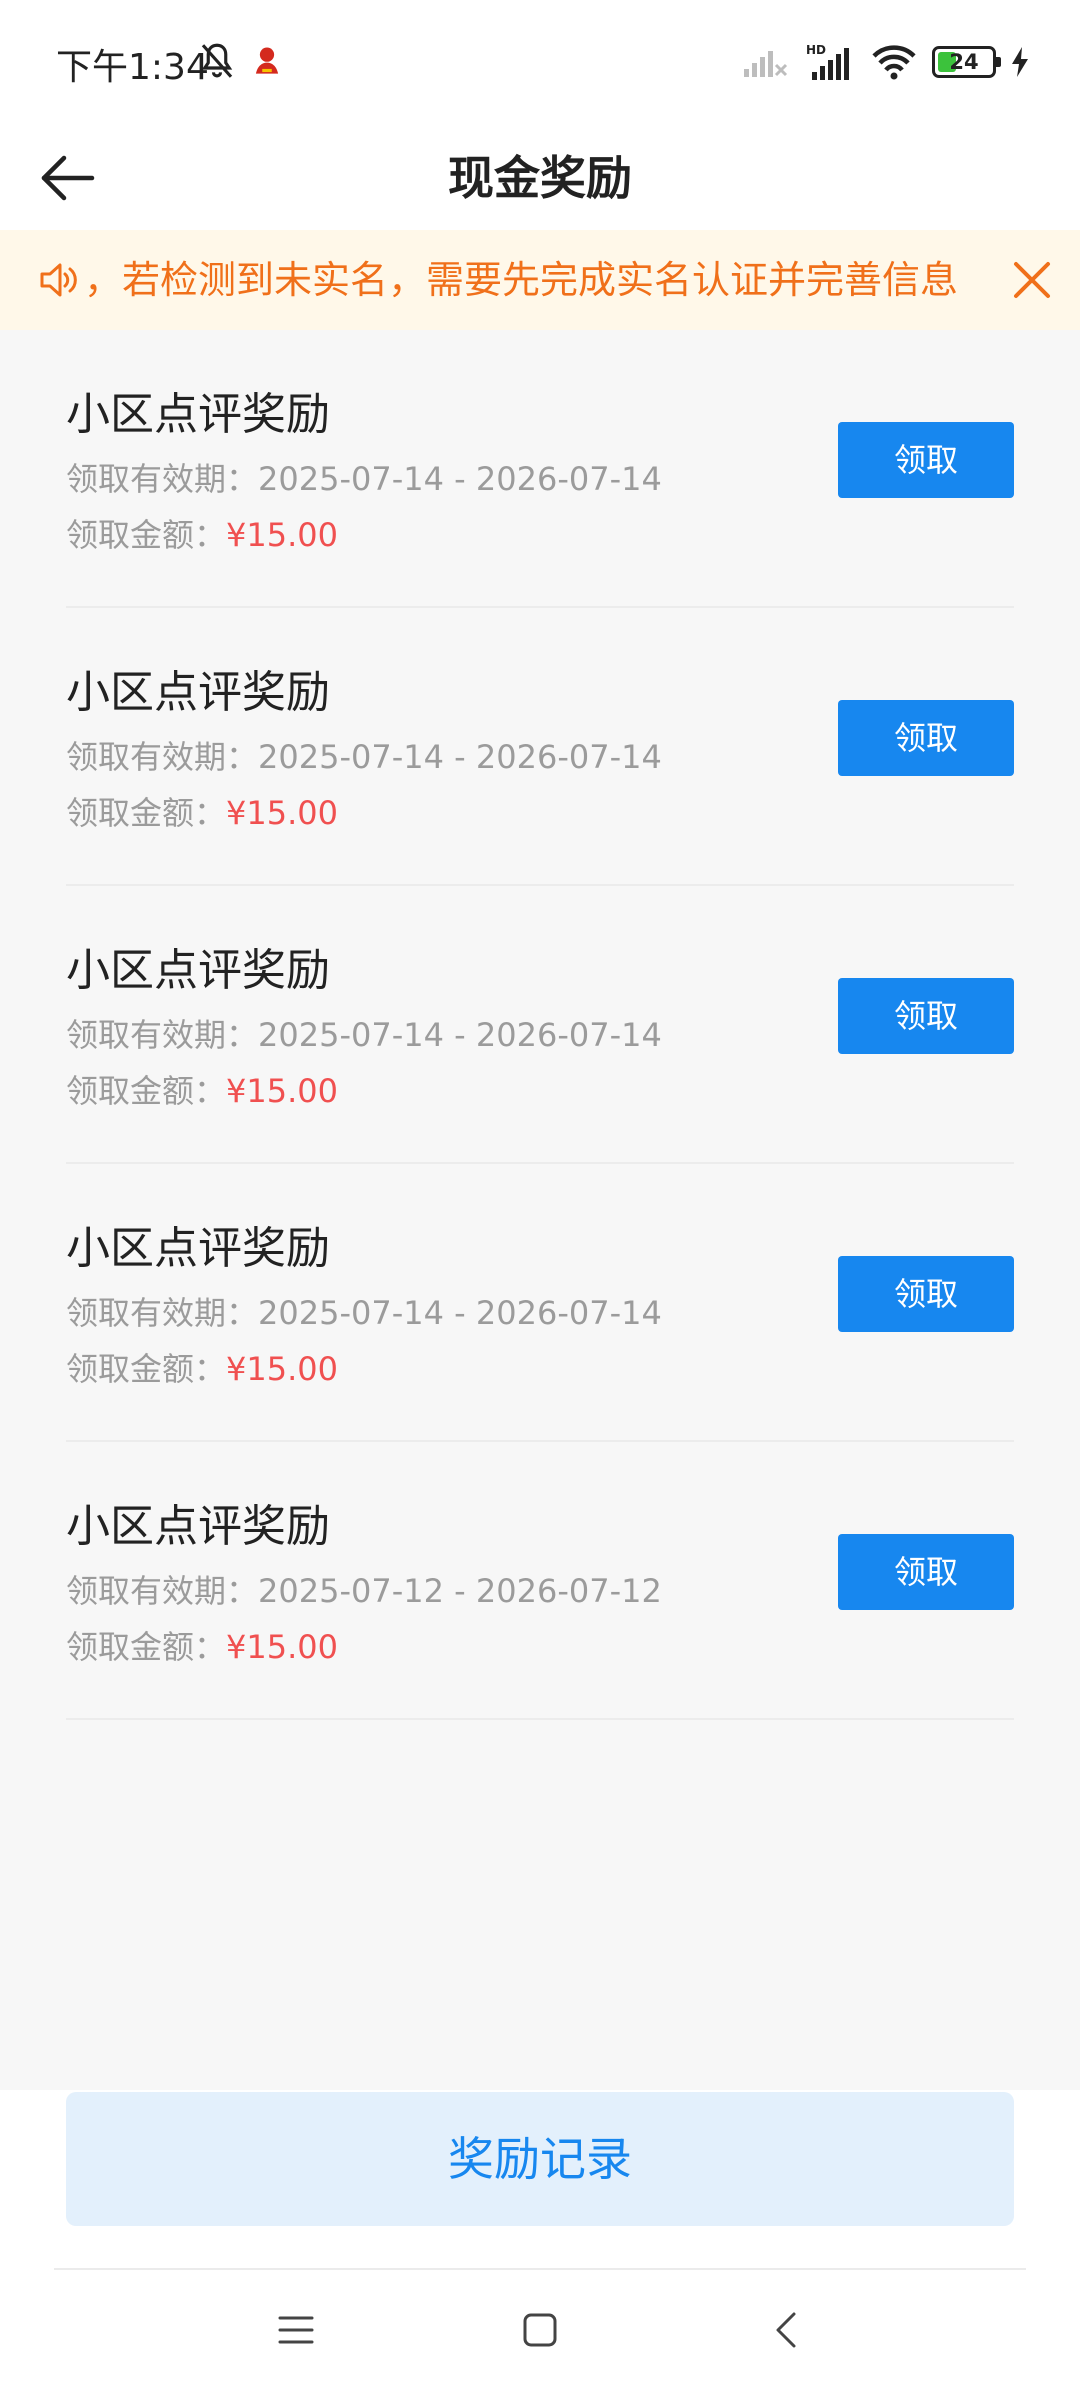 The width and height of the screenshot is (1080, 2400). Describe the element at coordinates (217, 60) in the screenshot. I see `bell-off-icon` at that location.